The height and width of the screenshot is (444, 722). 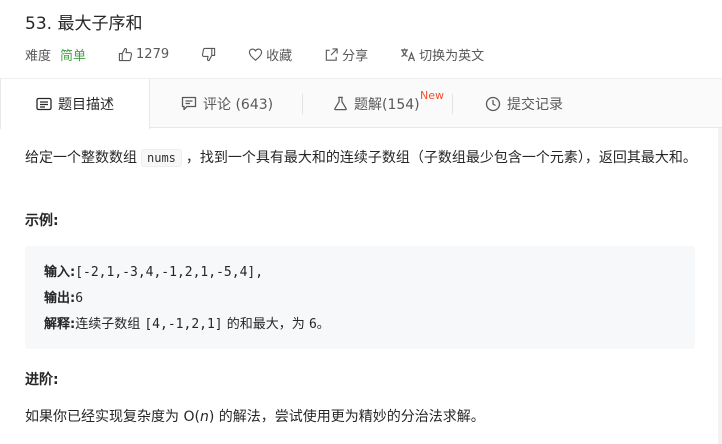 What do you see at coordinates (535, 104) in the screenshot?
I see `tab-submissions-label: 提交记录` at bounding box center [535, 104].